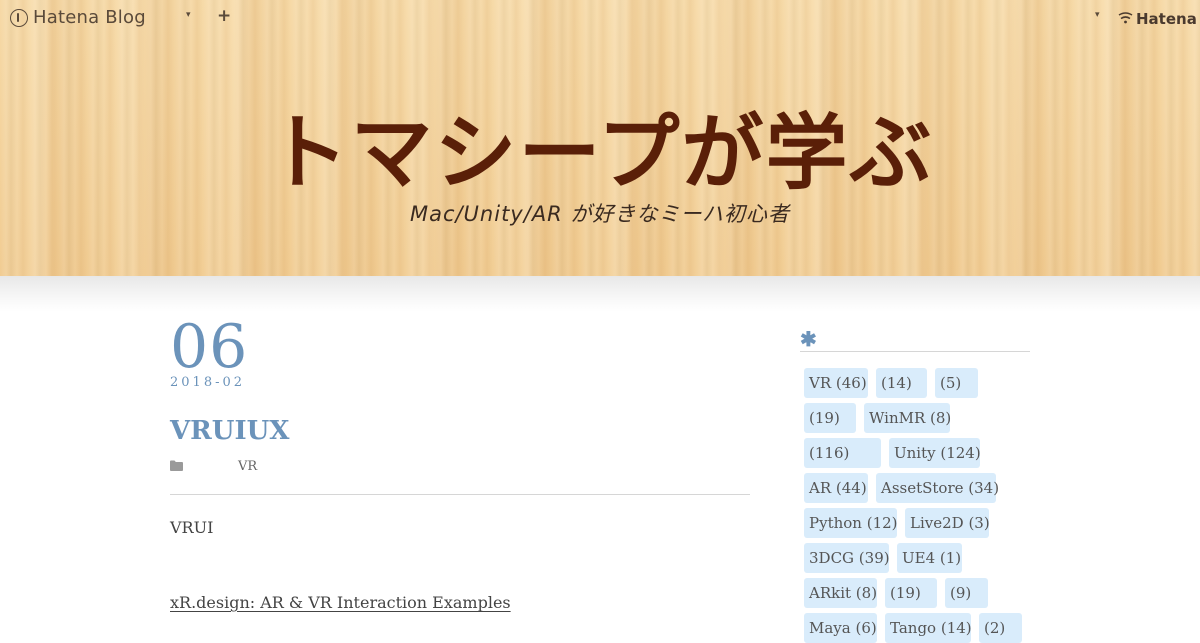 This screenshot has width=1200, height=643. What do you see at coordinates (851, 523) in the screenshot?
I see `tag-item: Python (12)` at bounding box center [851, 523].